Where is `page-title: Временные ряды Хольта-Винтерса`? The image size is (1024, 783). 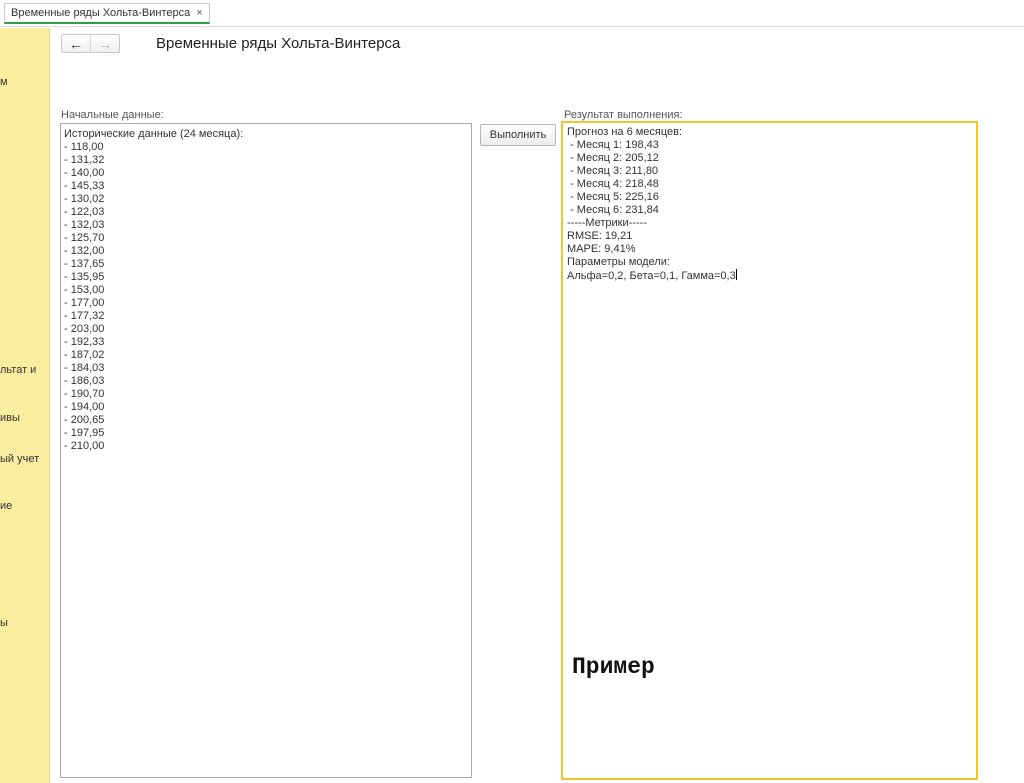 page-title: Временные ряды Хольта-Винтерса is located at coordinates (278, 43).